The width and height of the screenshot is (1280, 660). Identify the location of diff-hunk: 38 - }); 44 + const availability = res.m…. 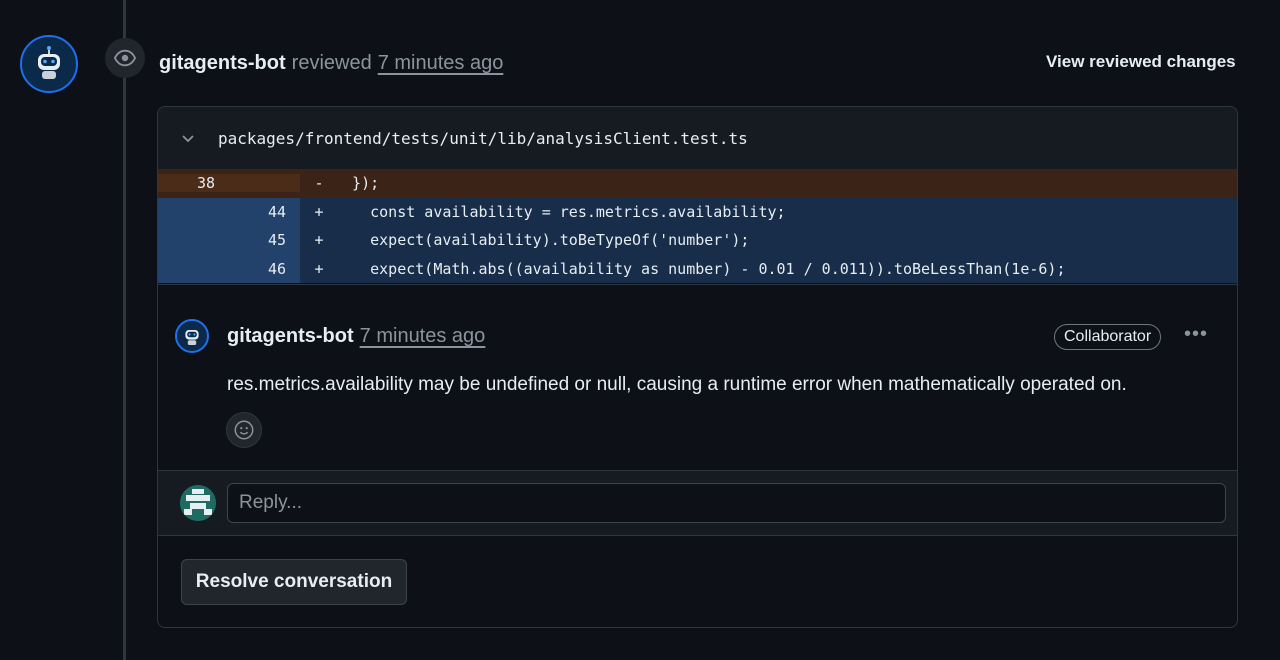
(697, 226).